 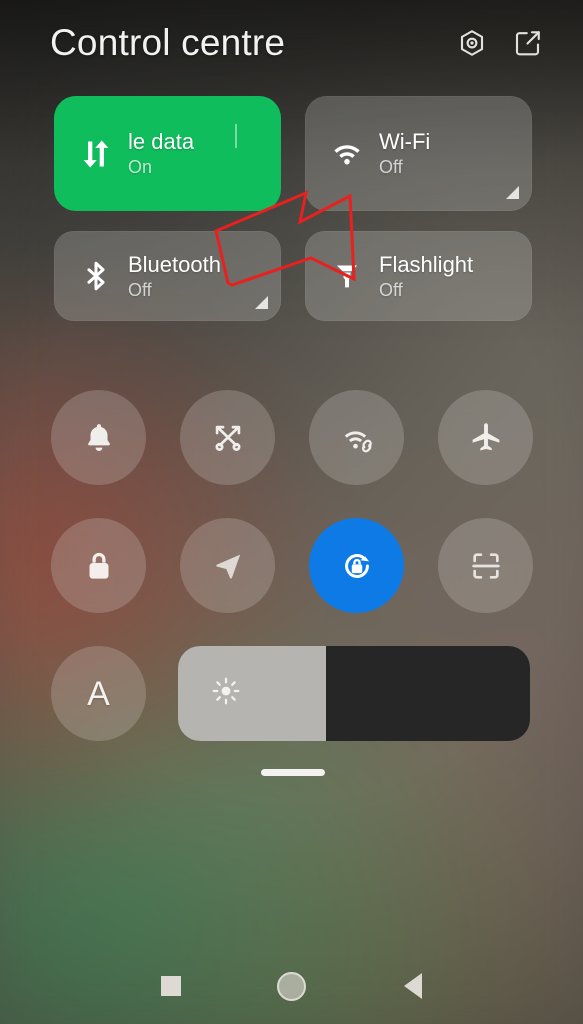 I want to click on flashlight-icon, so click(x=347, y=276).